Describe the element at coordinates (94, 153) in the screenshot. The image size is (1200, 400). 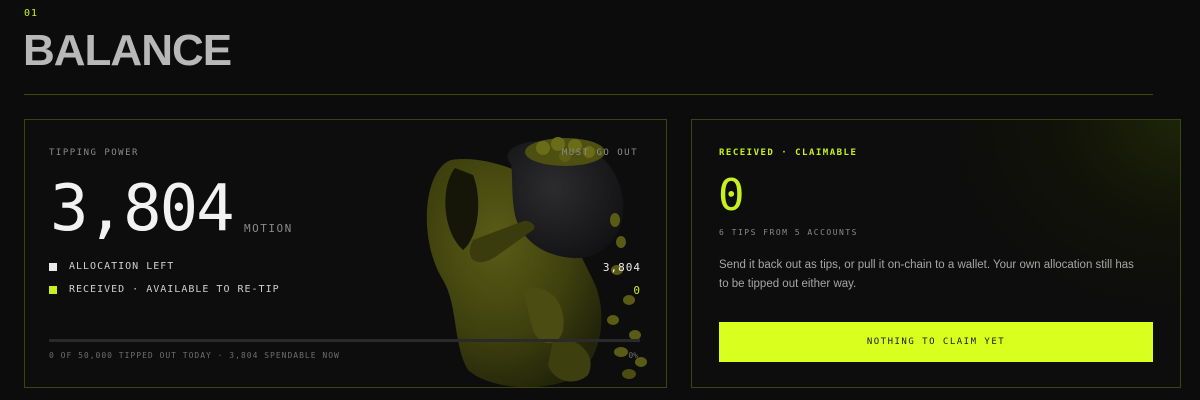
I see `tipping-power-label: TIPPING POWER` at that location.